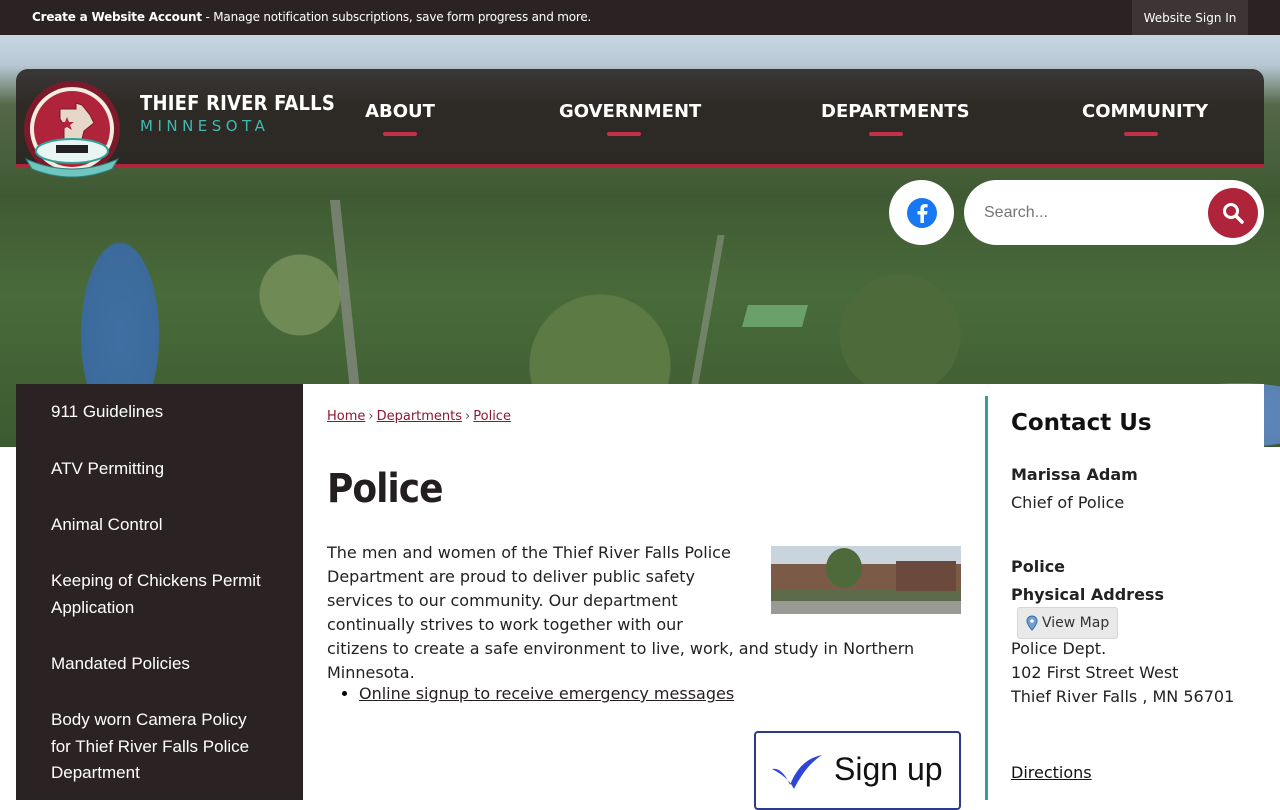 The width and height of the screenshot is (1280, 810). Describe the element at coordinates (166, 525) in the screenshot. I see `sidebar-item-animal-control: Animal Control` at that location.